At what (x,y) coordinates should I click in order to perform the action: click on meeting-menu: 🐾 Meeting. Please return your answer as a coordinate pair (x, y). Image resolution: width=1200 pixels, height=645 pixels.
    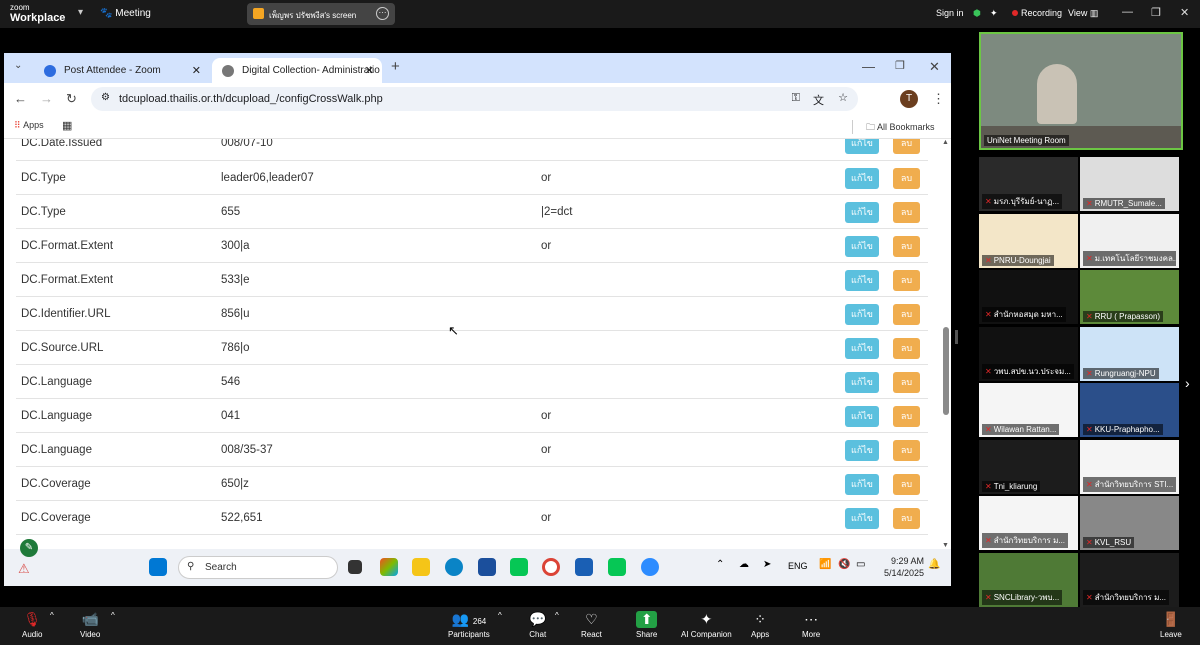
    Looking at the image, I should click on (125, 13).